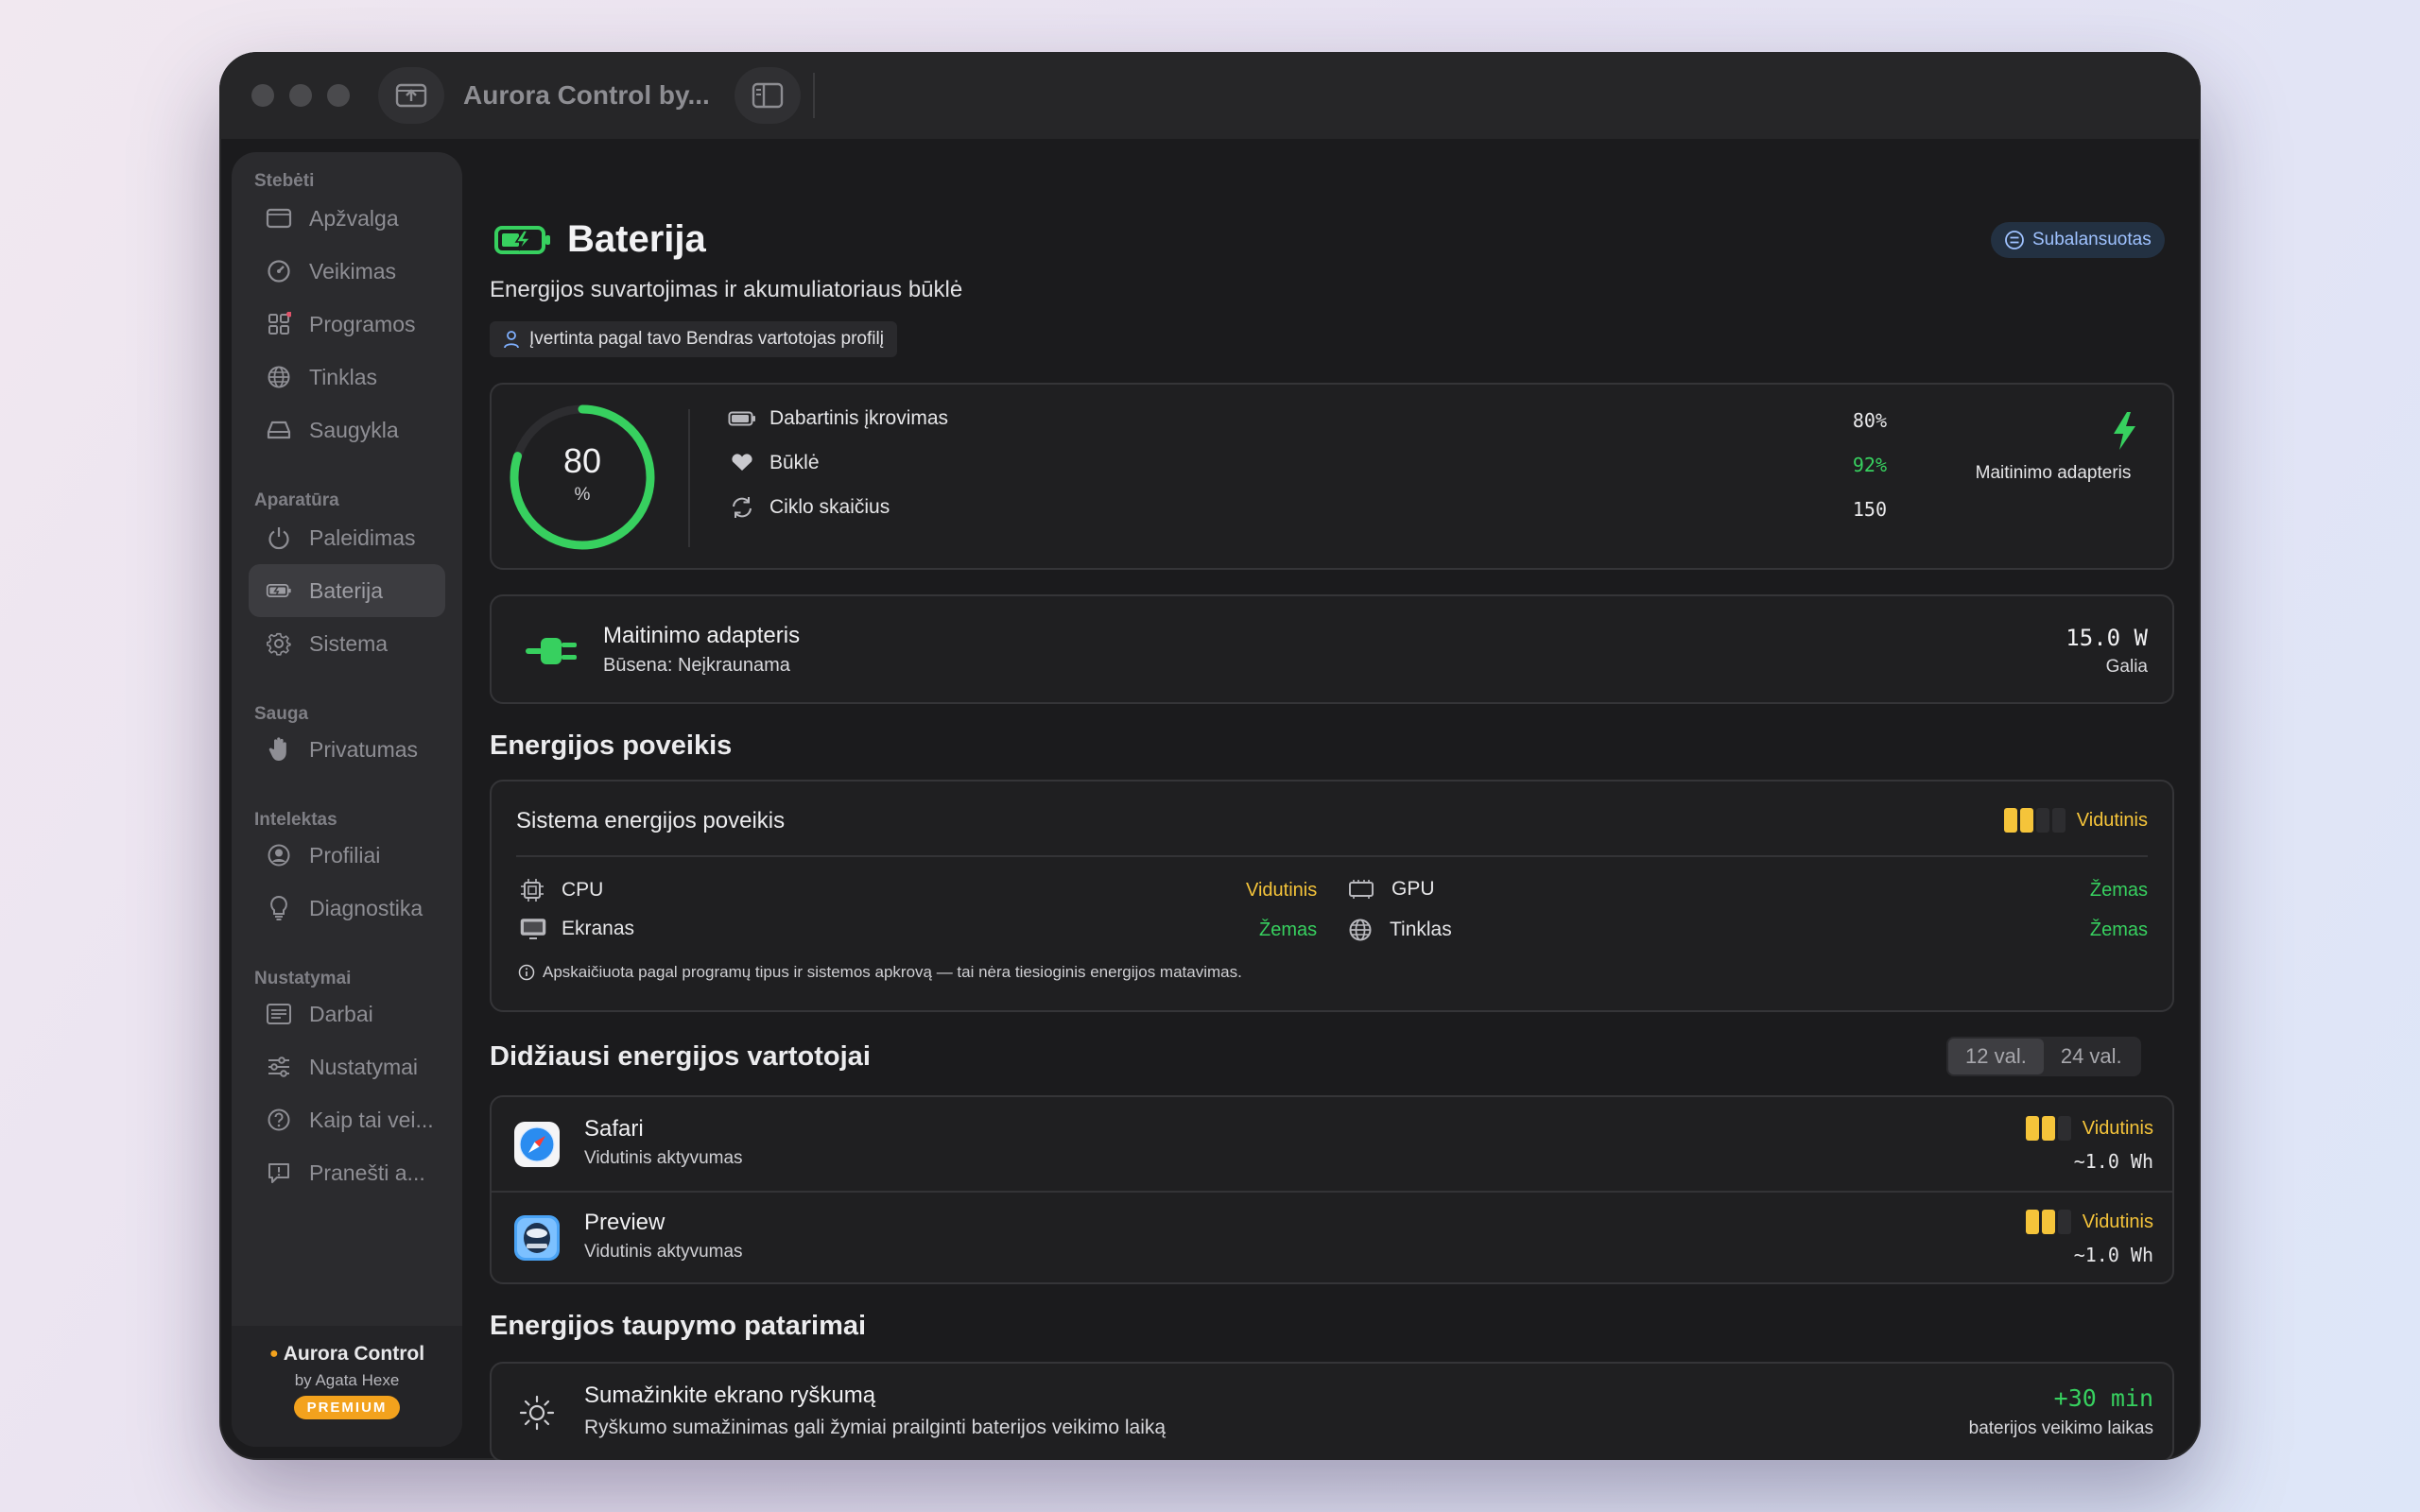 The image size is (2420, 1512). What do you see at coordinates (533, 929) in the screenshot?
I see `display-icon` at bounding box center [533, 929].